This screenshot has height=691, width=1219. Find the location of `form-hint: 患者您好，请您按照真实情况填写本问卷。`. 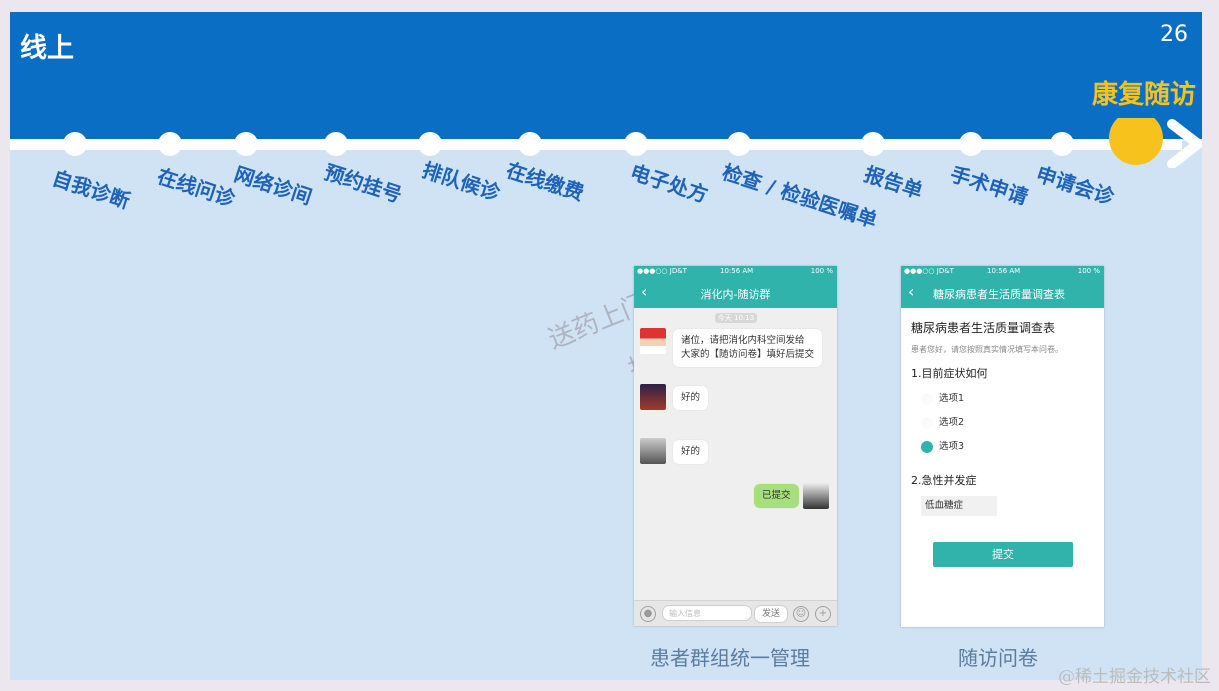

form-hint: 患者您好，请您按照真实情况填写本问卷。 is located at coordinates (987, 349).